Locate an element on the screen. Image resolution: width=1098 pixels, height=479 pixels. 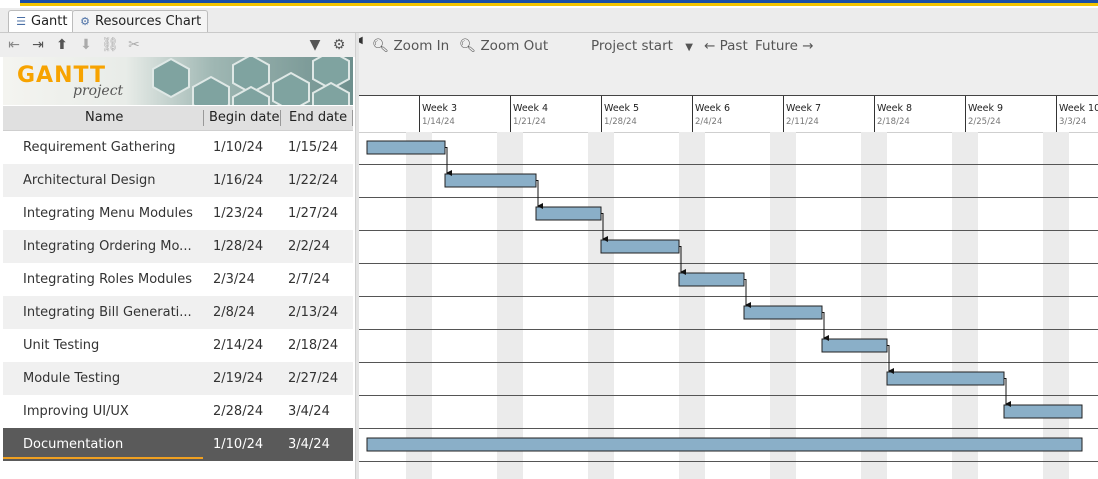
settings-icon: ⚙ is located at coordinates (339, 45).